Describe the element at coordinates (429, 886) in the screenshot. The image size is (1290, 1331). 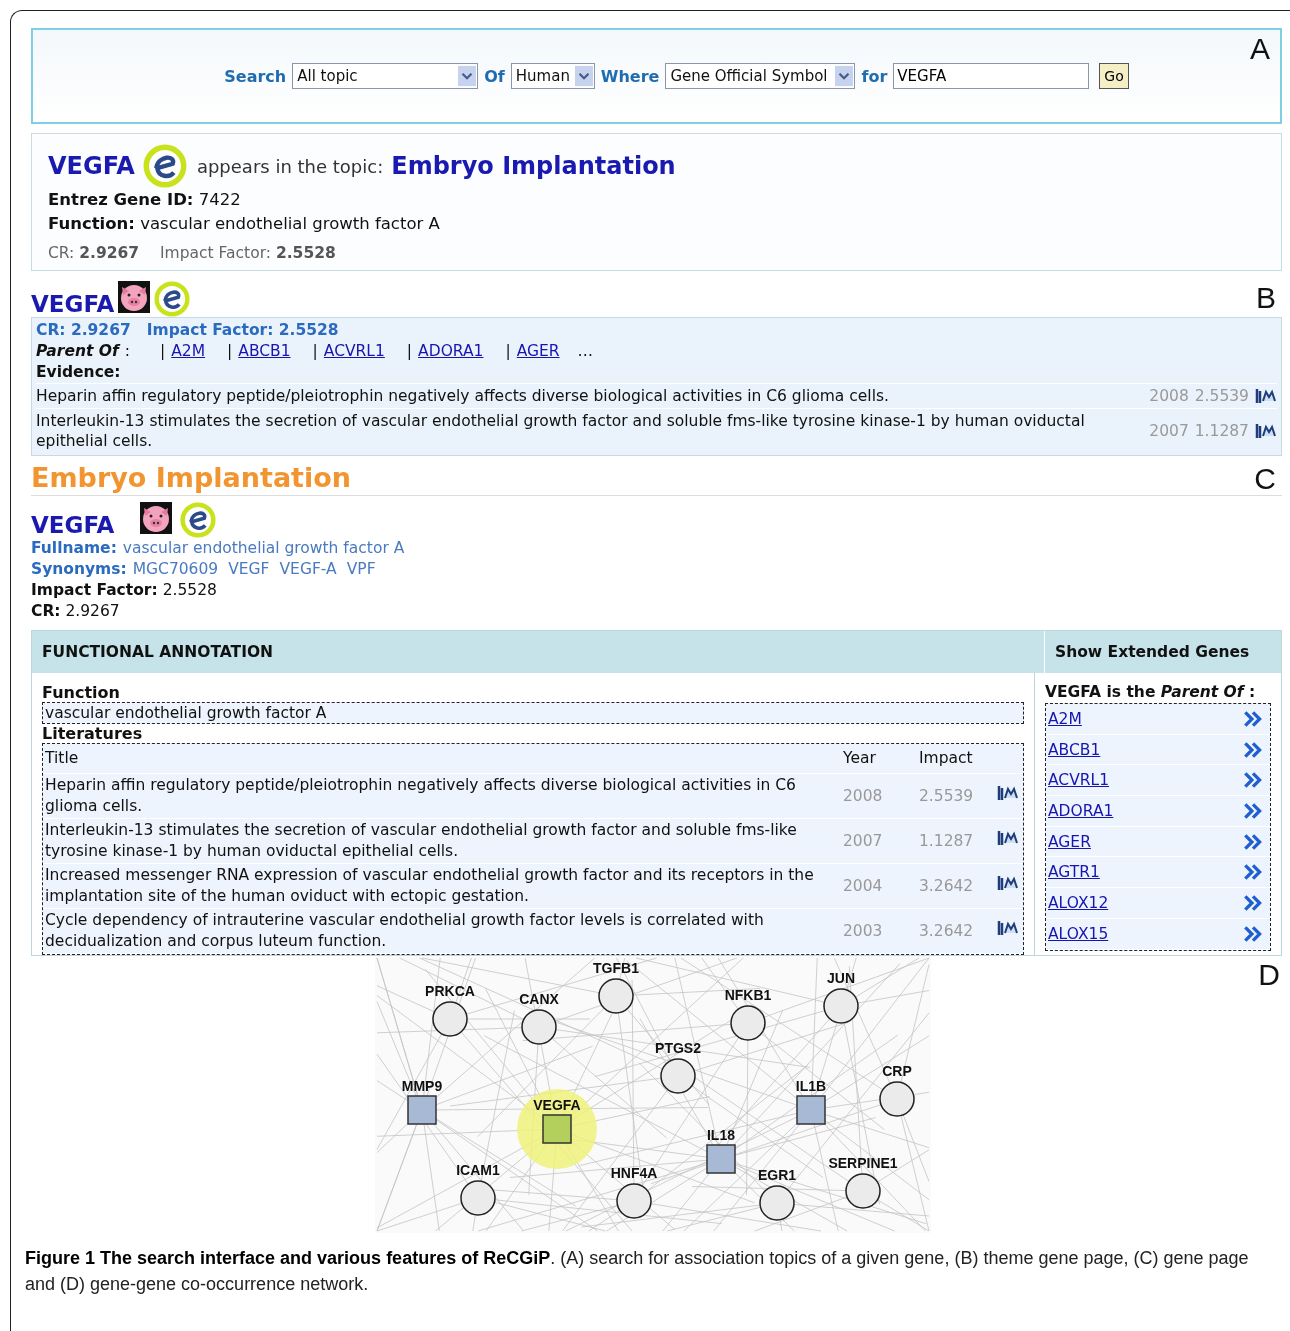
I see `literature-title: Increased messenger RNA expression of vascular endothelial growth factor and its receptors in the implantation site of the human oviduct with ectopic gestation.` at that location.